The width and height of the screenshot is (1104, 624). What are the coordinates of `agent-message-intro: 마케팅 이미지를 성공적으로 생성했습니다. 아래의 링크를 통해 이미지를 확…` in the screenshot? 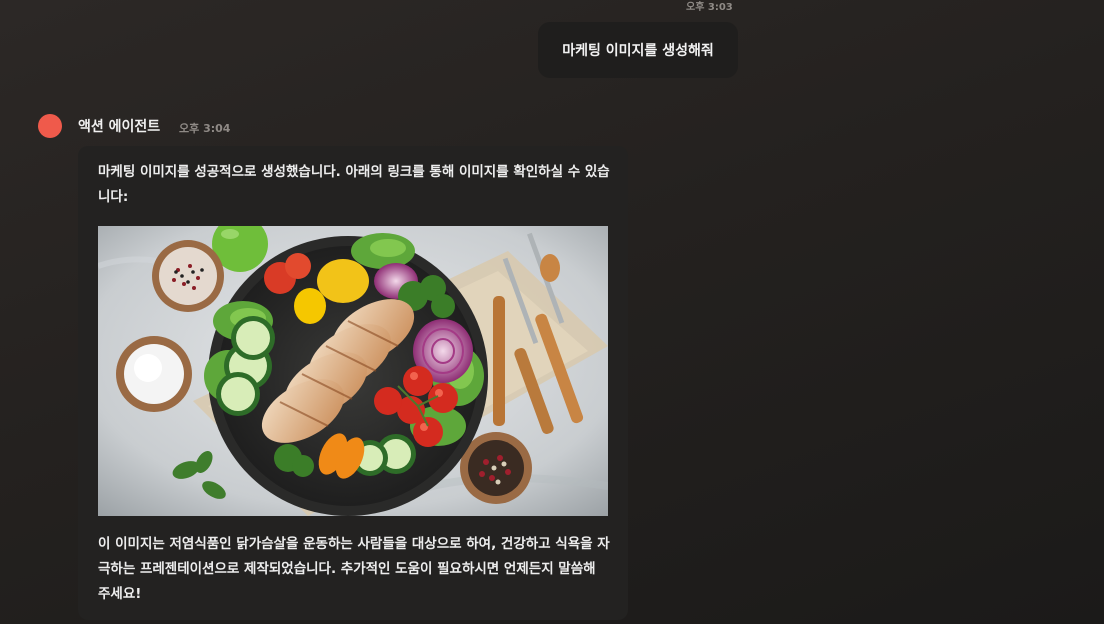 It's located at (354, 184).